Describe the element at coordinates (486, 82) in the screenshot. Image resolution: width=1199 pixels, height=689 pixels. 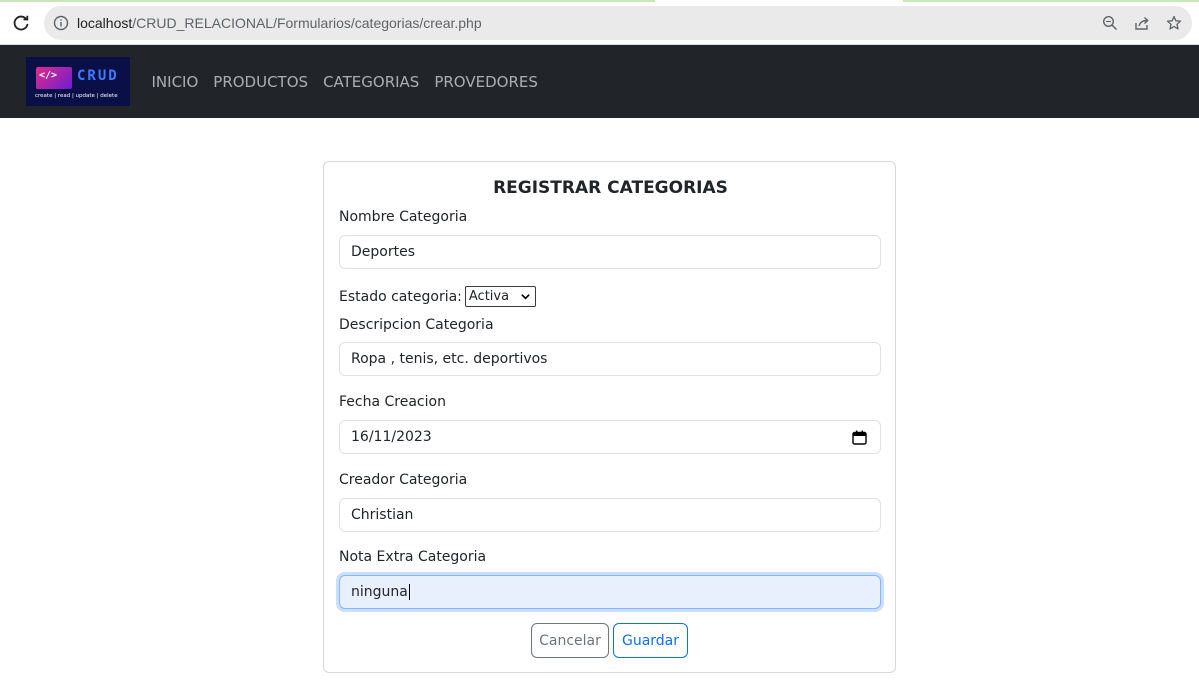
I see `nav-link-provedores: PROVEDORES` at that location.